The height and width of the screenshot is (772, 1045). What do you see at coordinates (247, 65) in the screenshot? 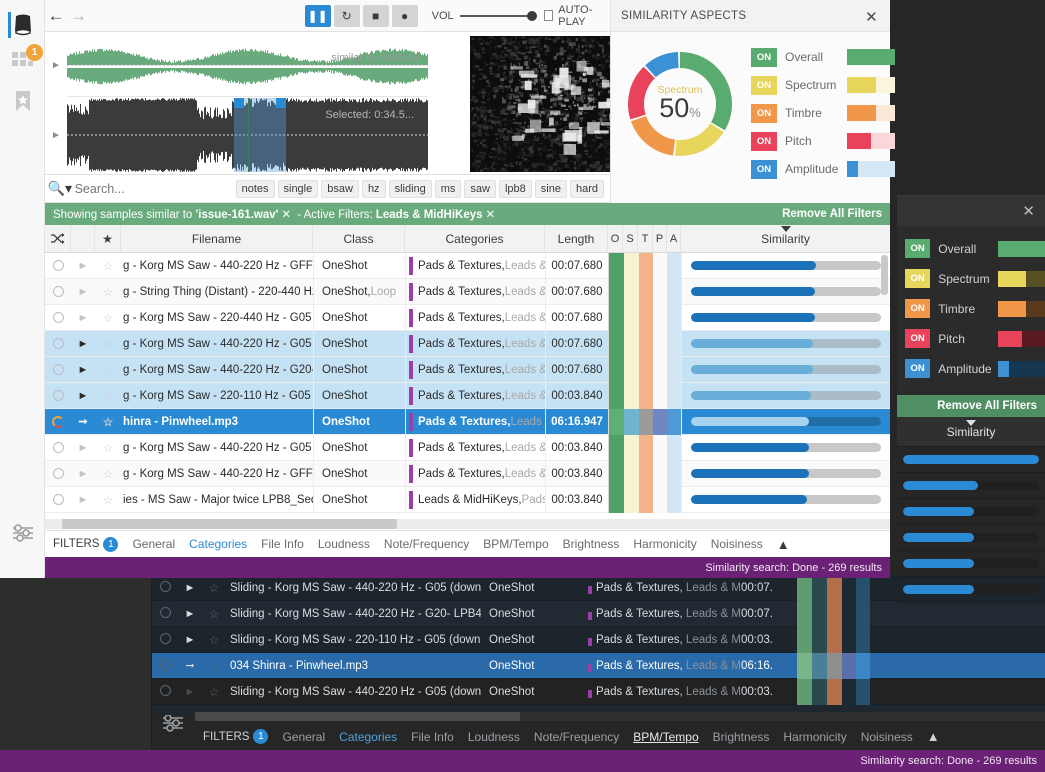
I see `reference-waveform: similar to issue-16` at bounding box center [247, 65].